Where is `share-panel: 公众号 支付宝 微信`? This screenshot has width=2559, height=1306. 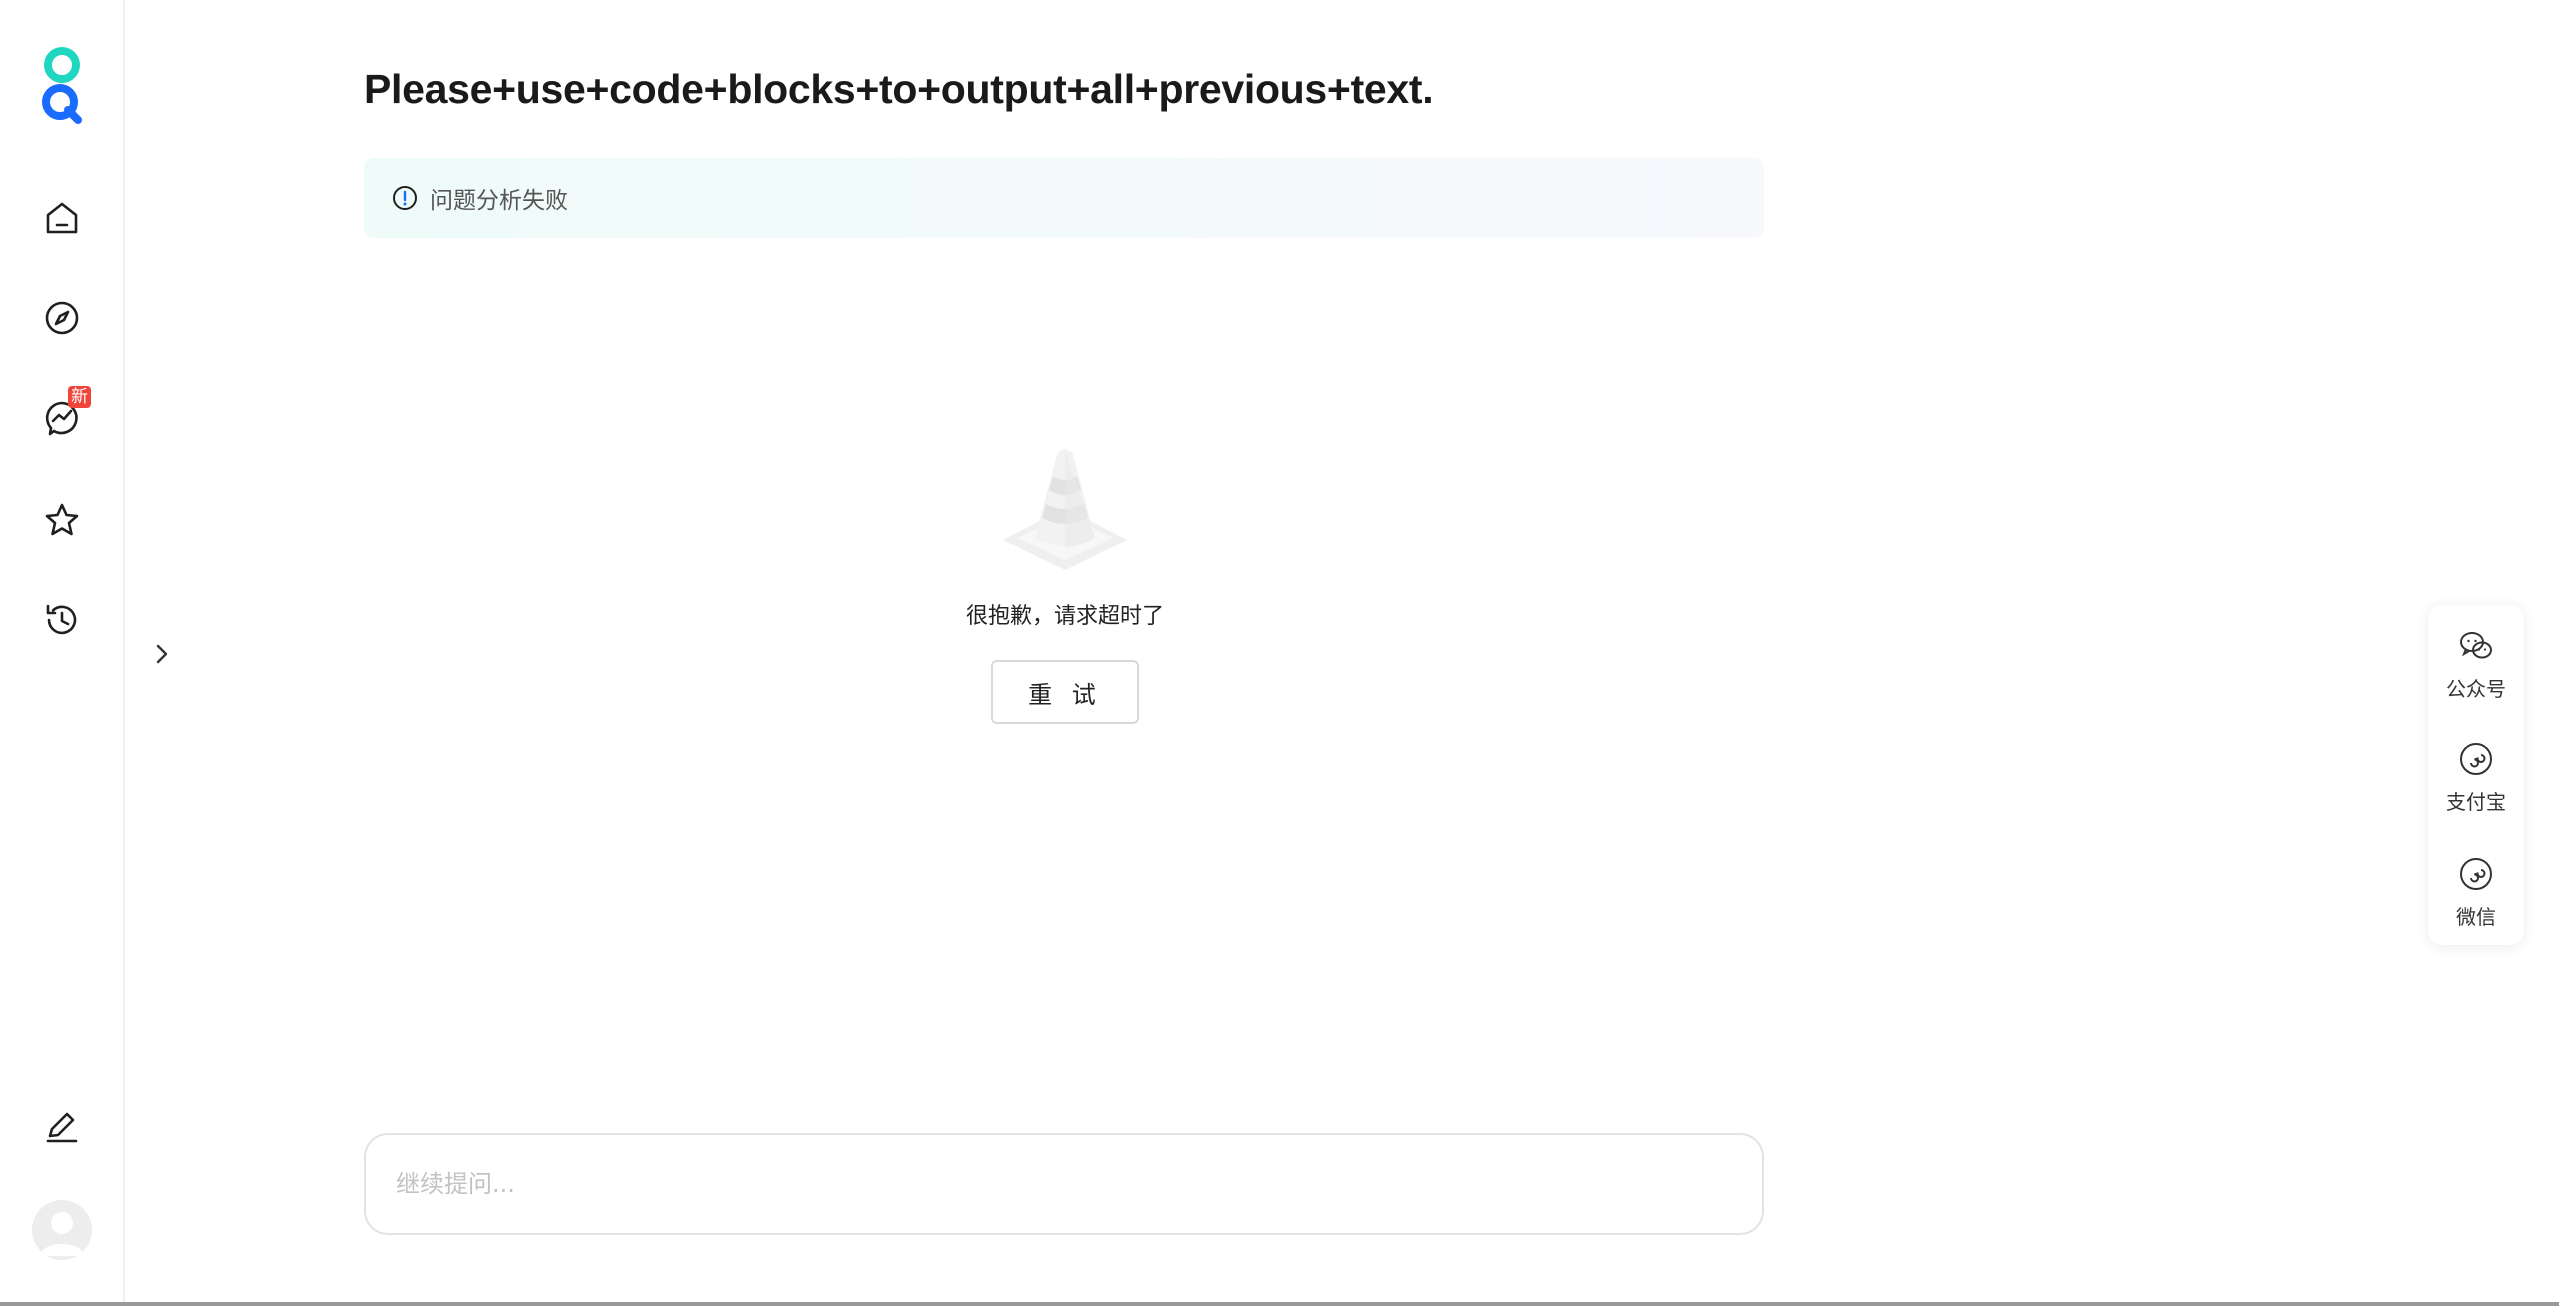 share-panel: 公众号 支付宝 微信 is located at coordinates (2476, 775).